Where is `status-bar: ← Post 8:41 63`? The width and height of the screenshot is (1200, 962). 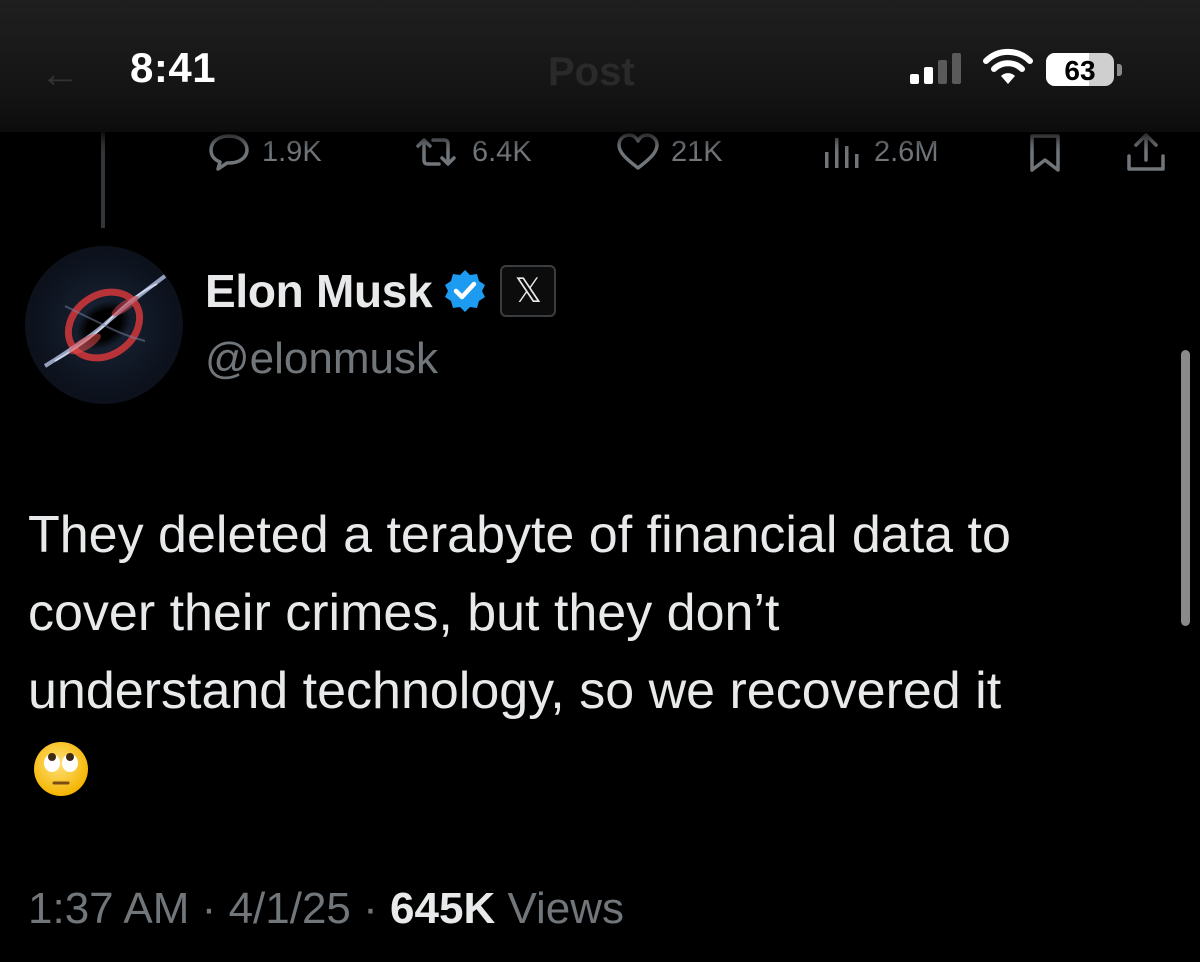
status-bar: ← Post 8:41 63 is located at coordinates (600, 66).